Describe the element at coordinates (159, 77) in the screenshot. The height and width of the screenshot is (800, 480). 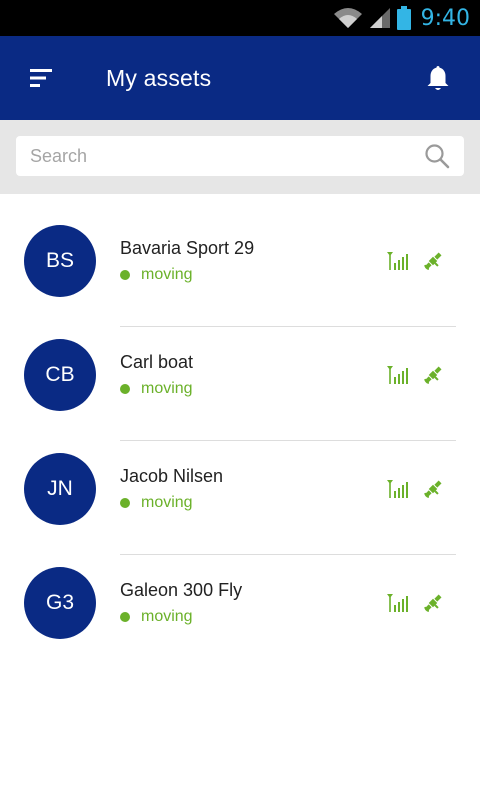
I see `page-title: My assets` at that location.